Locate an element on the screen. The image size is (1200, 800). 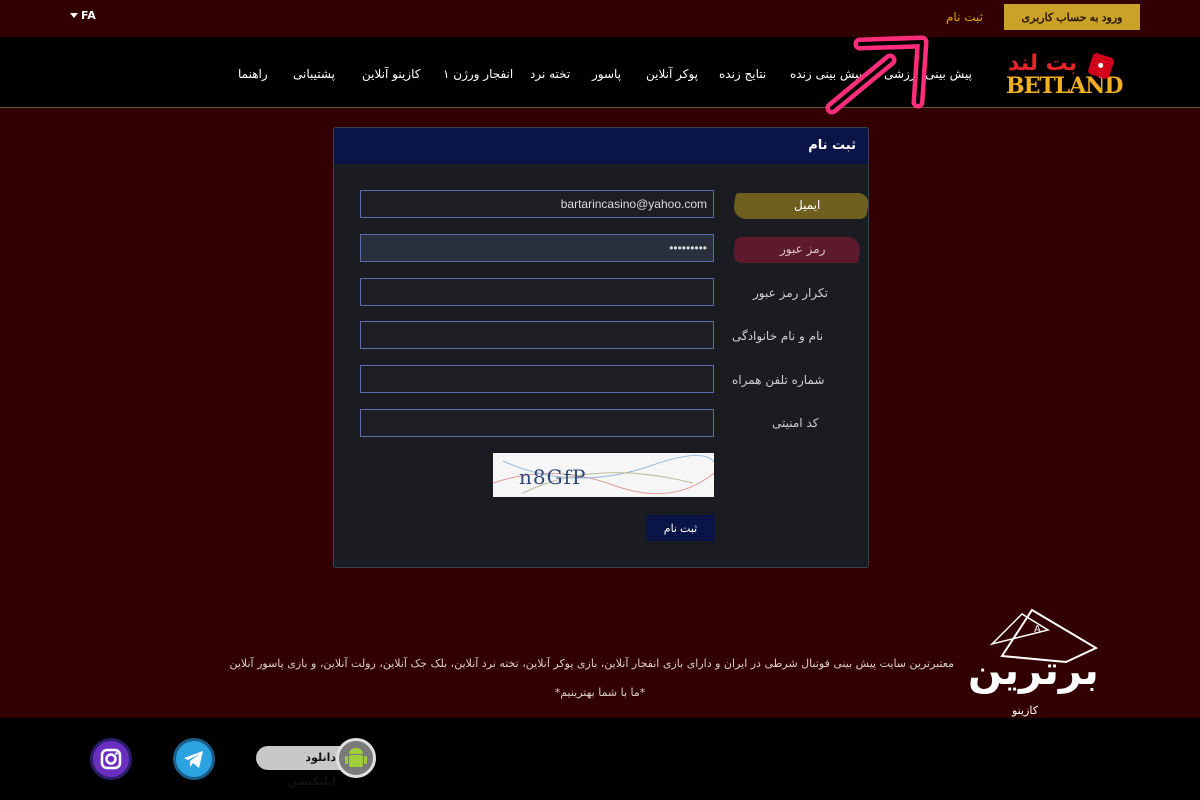
android-icon is located at coordinates (356, 758).